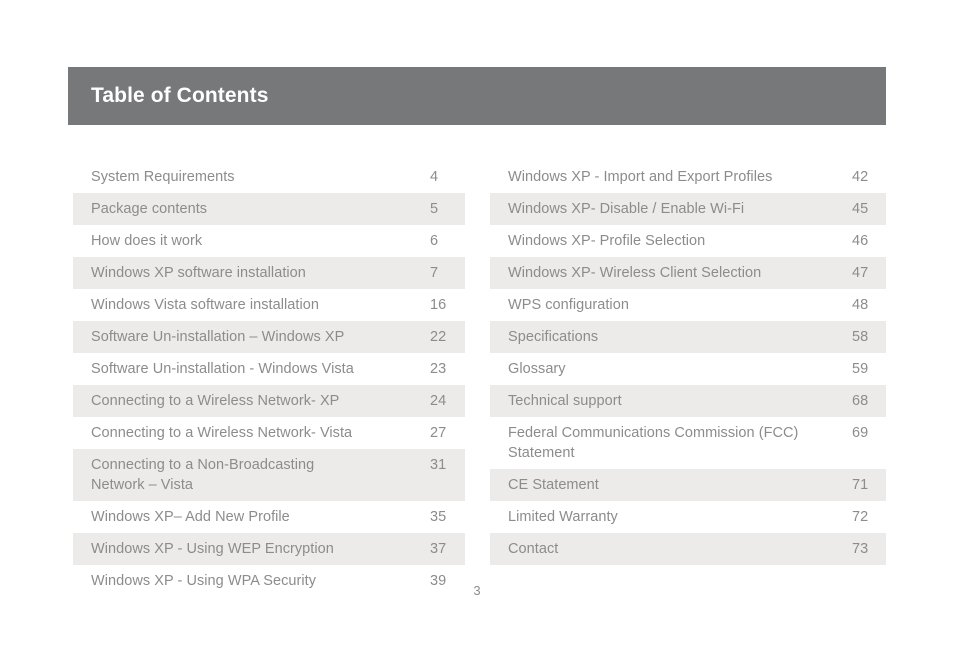 The height and width of the screenshot is (665, 954). Describe the element at coordinates (205, 305) in the screenshot. I see `toc-entry-label: Windows Vista software installation` at that location.